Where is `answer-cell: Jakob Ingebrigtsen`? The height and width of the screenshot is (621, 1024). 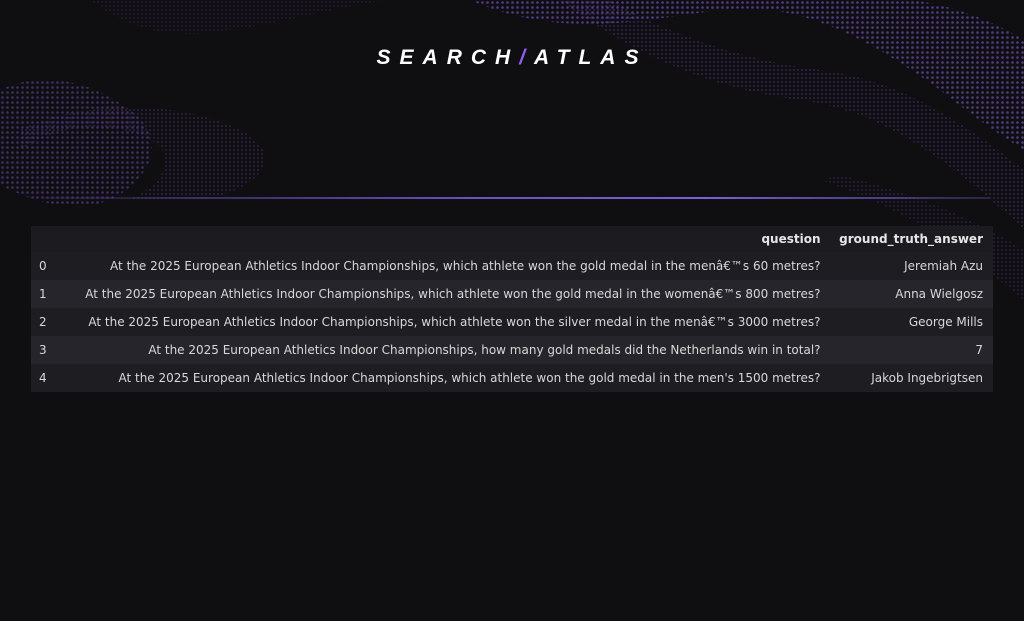
answer-cell: Jakob Ingebrigtsen is located at coordinates (911, 378).